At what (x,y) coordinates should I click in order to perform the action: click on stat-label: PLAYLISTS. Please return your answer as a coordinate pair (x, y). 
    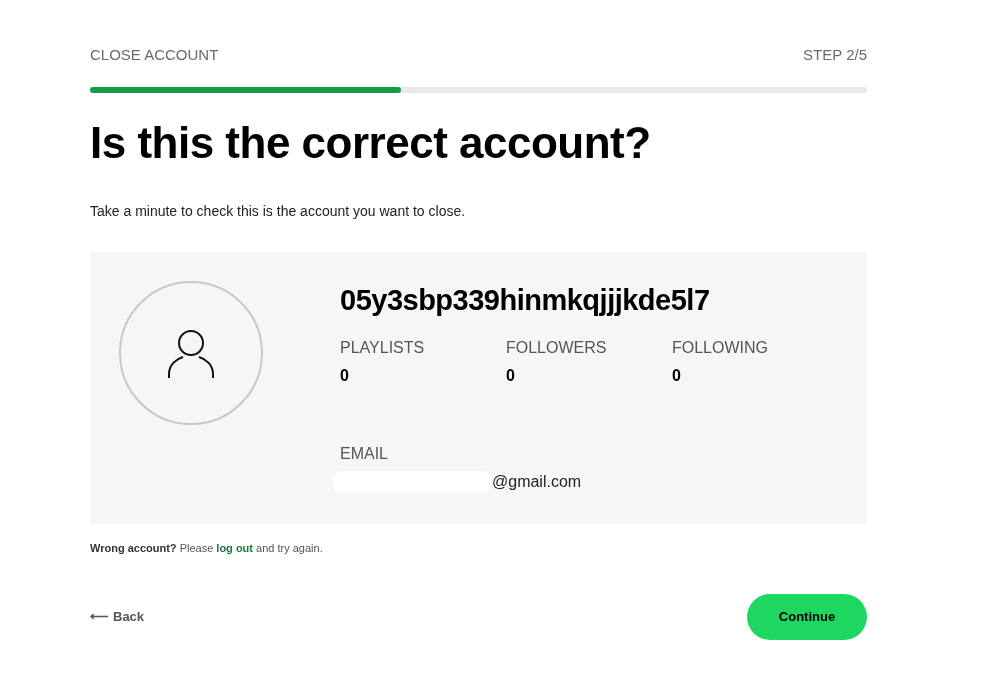
    Looking at the image, I should click on (383, 347).